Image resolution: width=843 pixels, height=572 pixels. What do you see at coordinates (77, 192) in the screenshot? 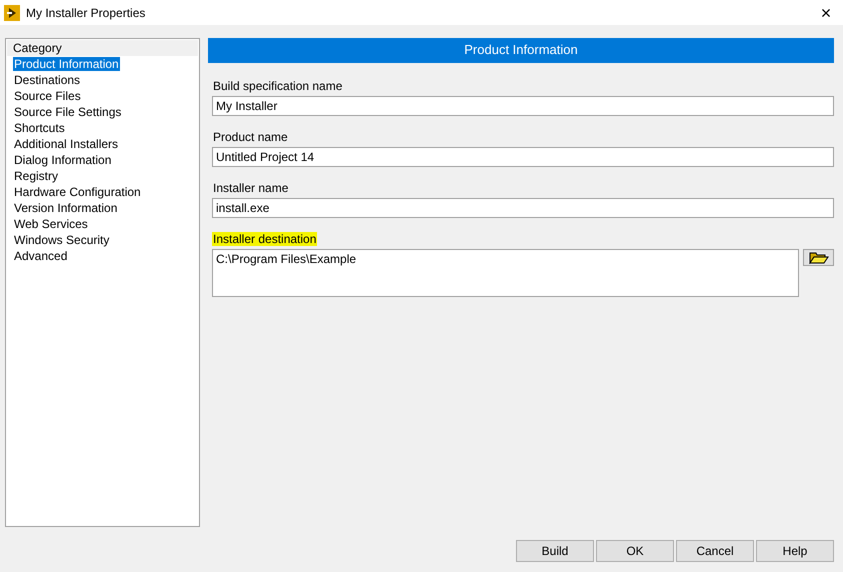
I see `category-item: Hardware Configuration` at bounding box center [77, 192].